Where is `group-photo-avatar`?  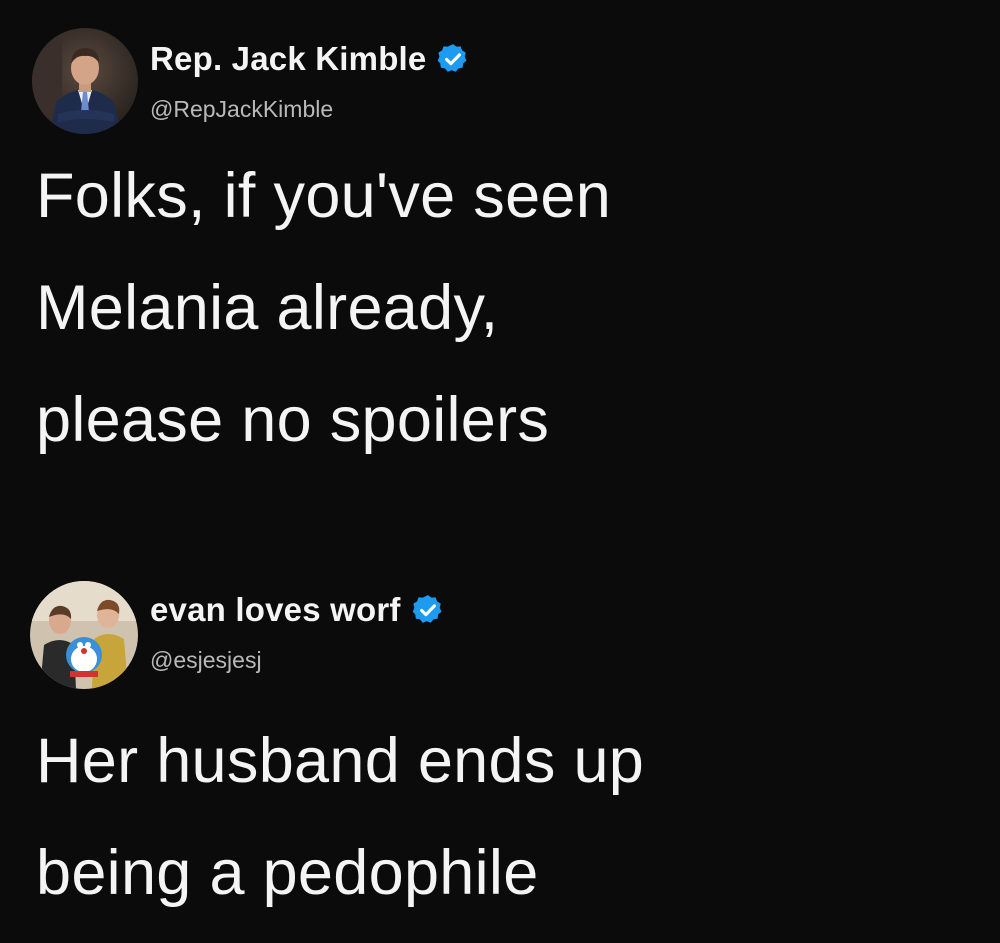
group-photo-avatar is located at coordinates (84, 635).